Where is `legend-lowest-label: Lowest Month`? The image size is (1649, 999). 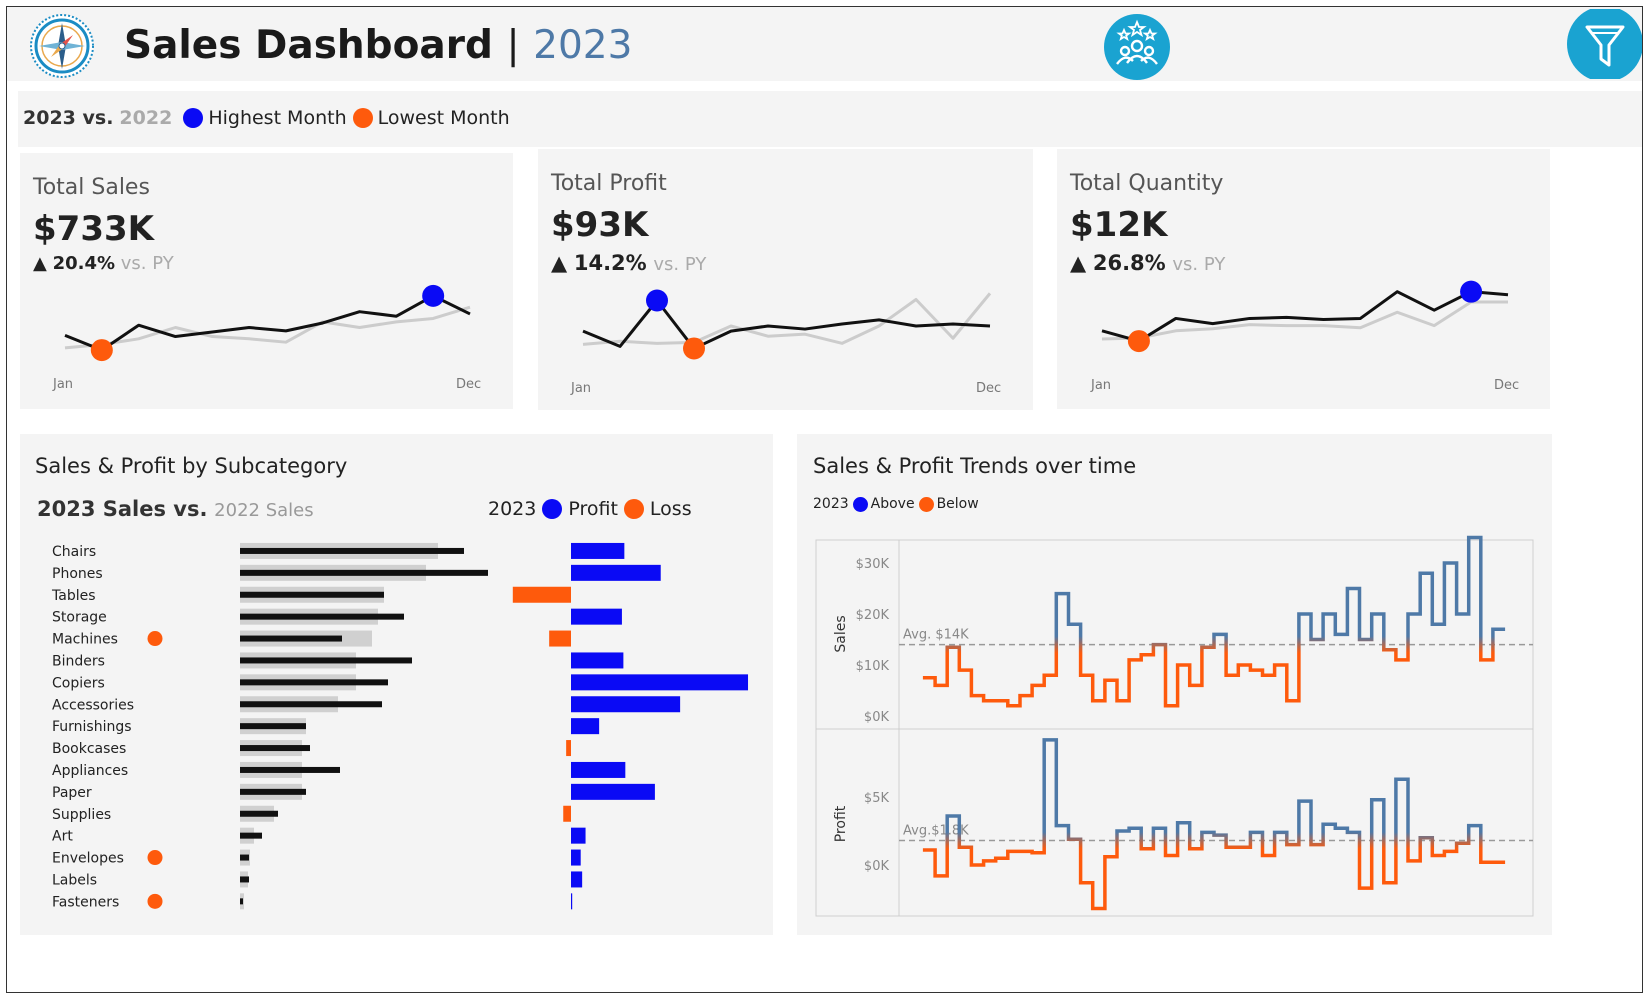 legend-lowest-label: Lowest Month is located at coordinates (443, 118).